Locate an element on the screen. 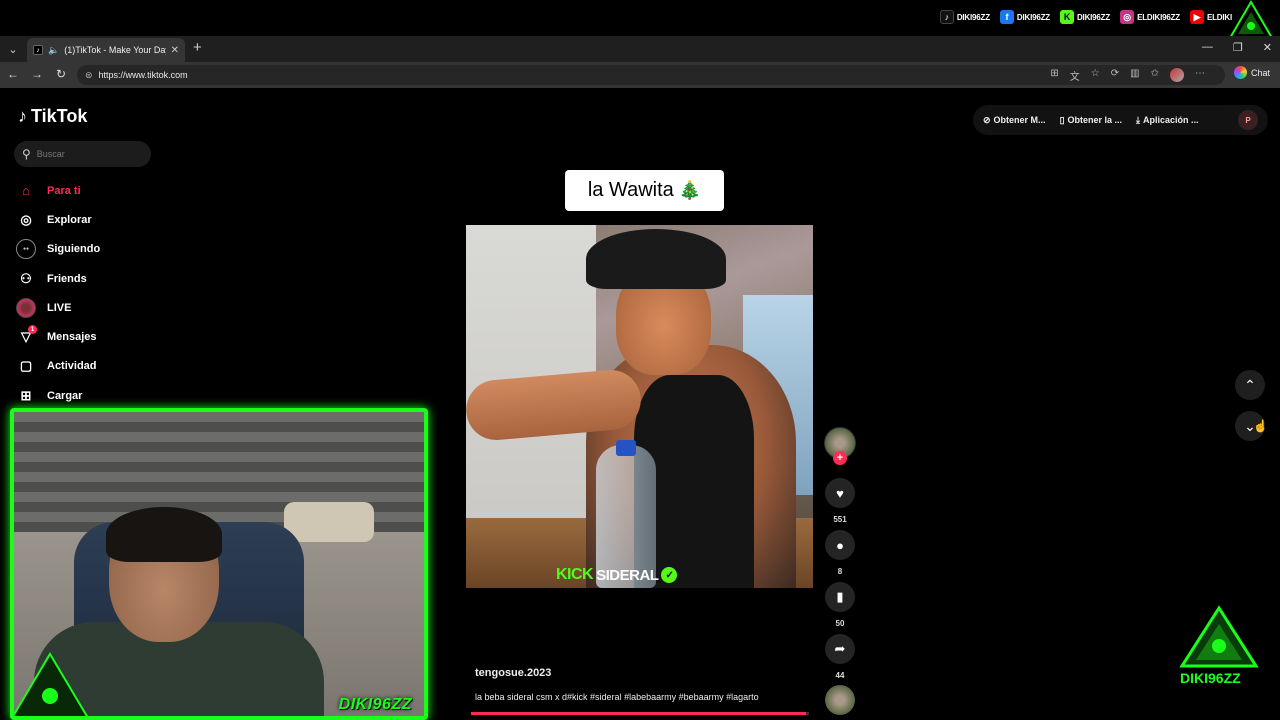  search-bar: ⚲ is located at coordinates (82, 154).